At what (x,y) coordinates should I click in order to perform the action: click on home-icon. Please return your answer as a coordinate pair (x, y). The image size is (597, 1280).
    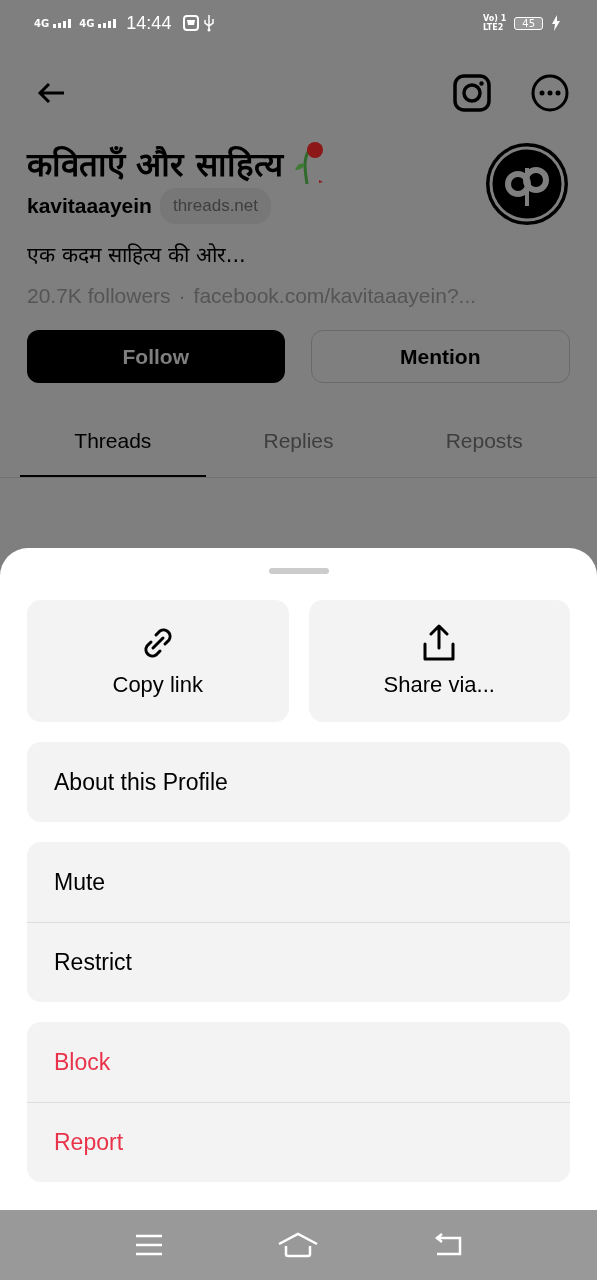
    Looking at the image, I should click on (297, 1245).